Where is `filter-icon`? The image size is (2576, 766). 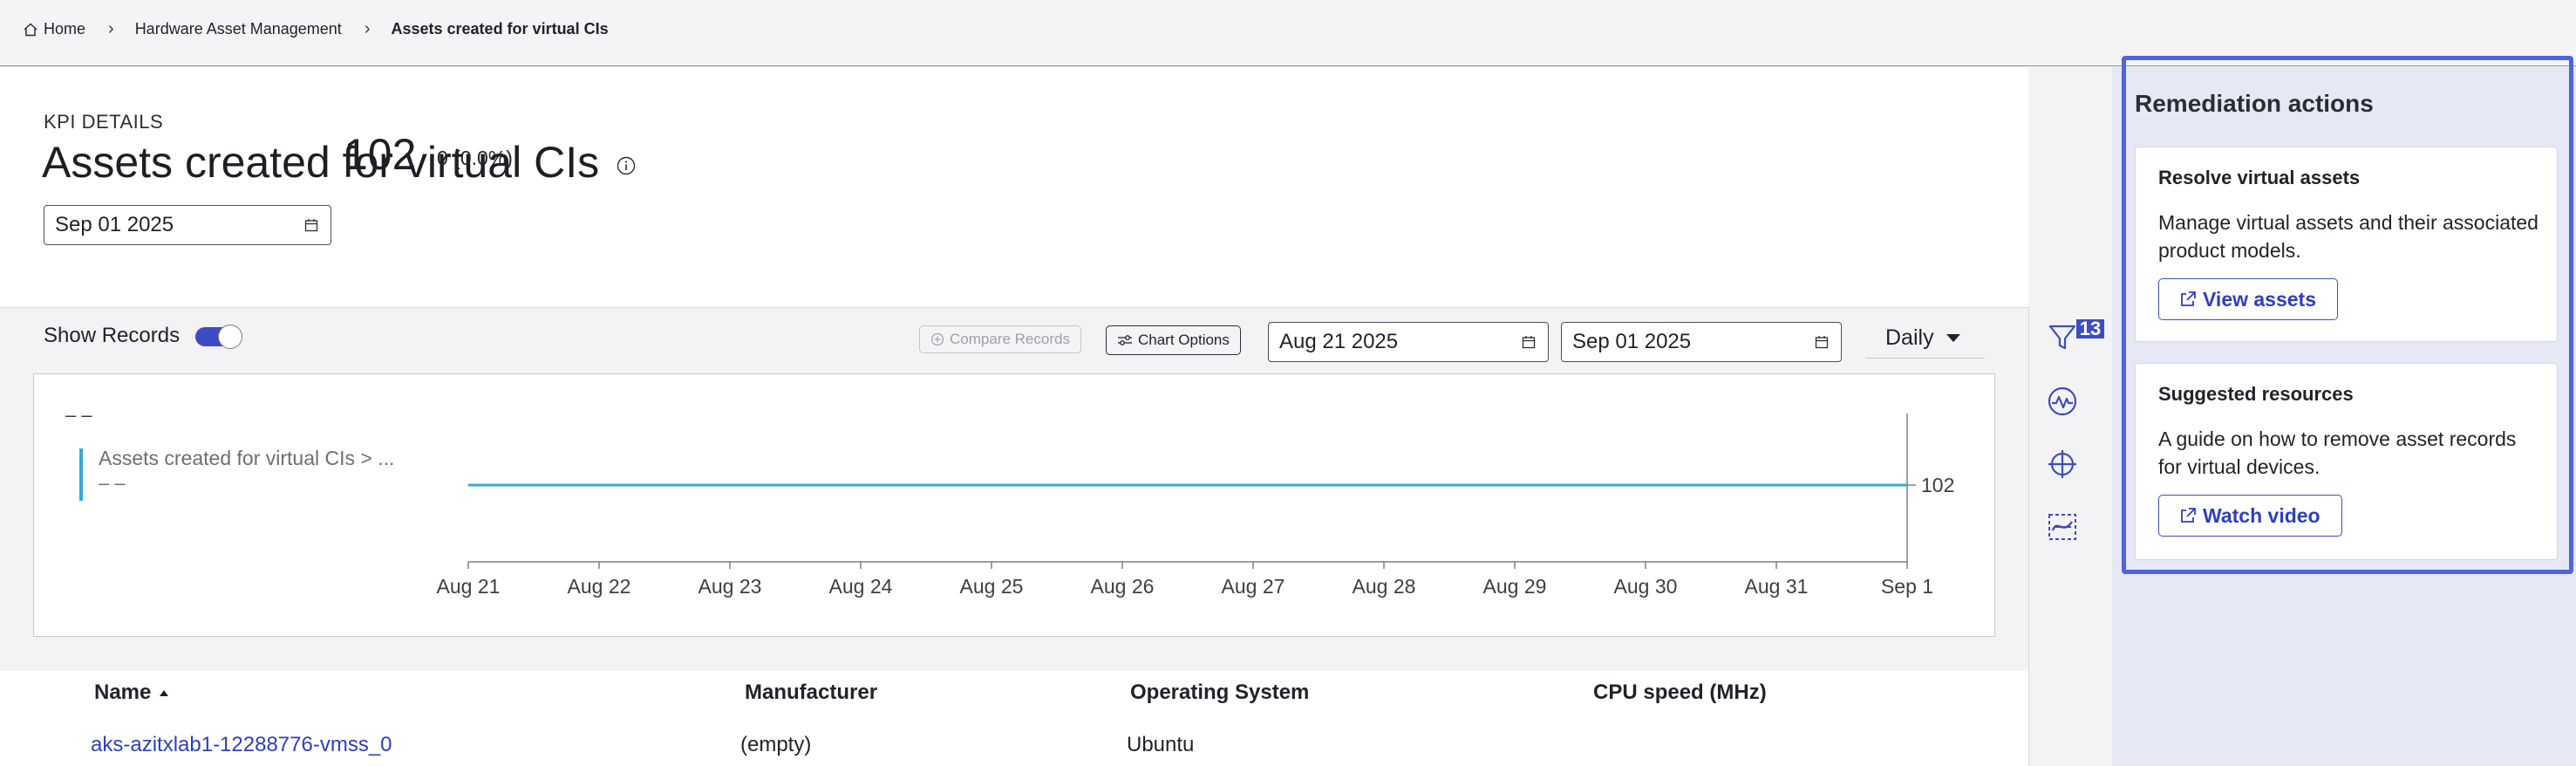 filter-icon is located at coordinates (2063, 337).